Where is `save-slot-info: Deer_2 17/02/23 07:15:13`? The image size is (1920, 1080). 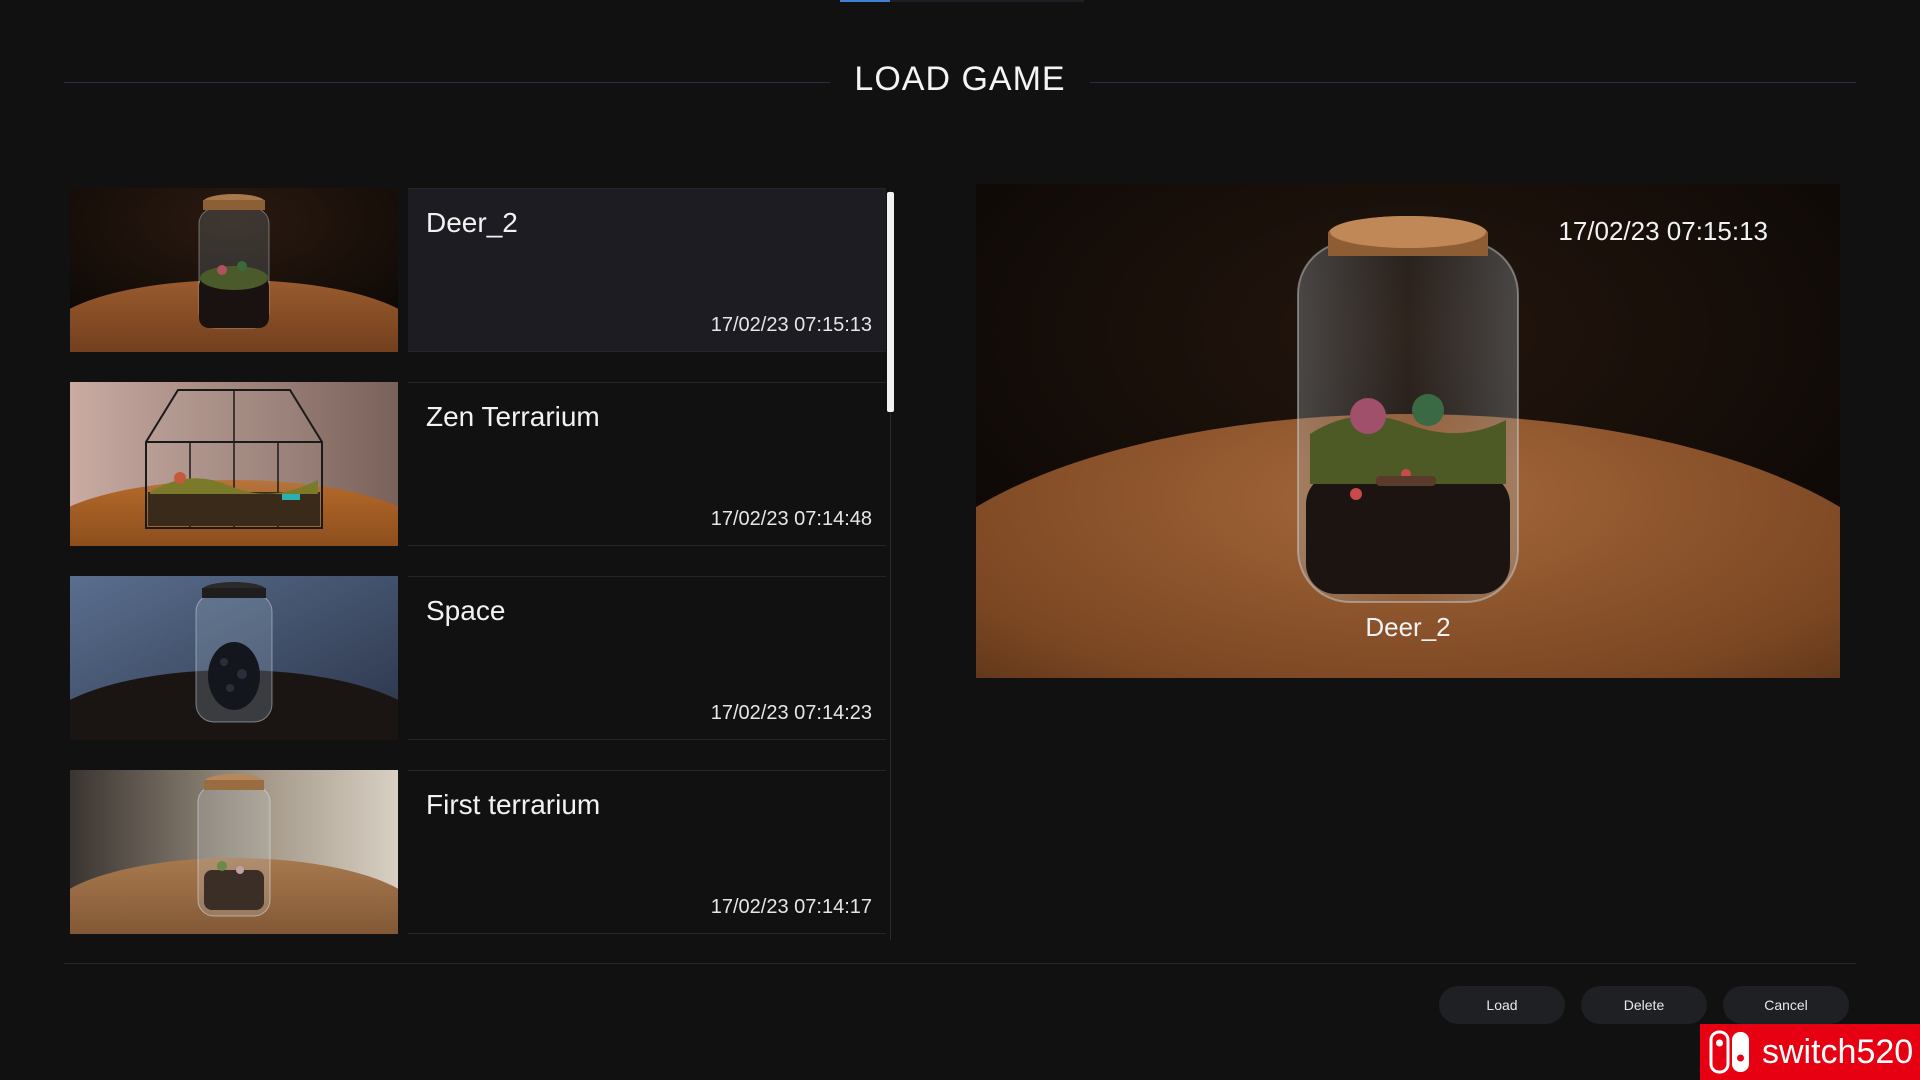
save-slot-info: Deer_2 17/02/23 07:15:13 is located at coordinates (647, 270).